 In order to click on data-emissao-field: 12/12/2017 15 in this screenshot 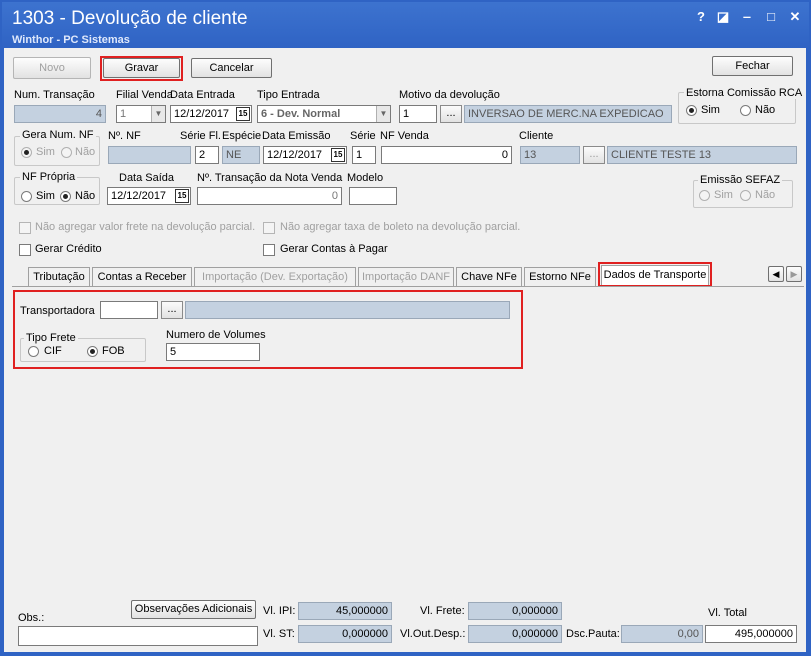, I will do `click(305, 155)`.